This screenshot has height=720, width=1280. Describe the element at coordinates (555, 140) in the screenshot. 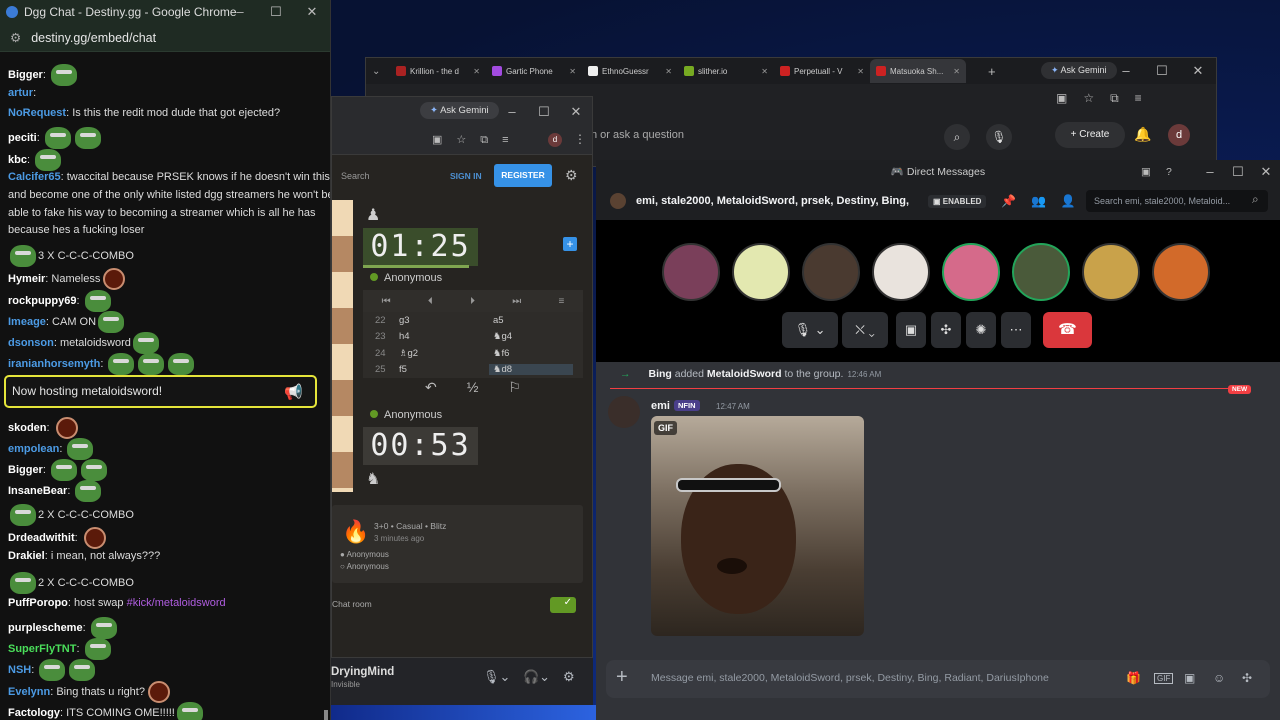

I see `profile-icon: d` at that location.